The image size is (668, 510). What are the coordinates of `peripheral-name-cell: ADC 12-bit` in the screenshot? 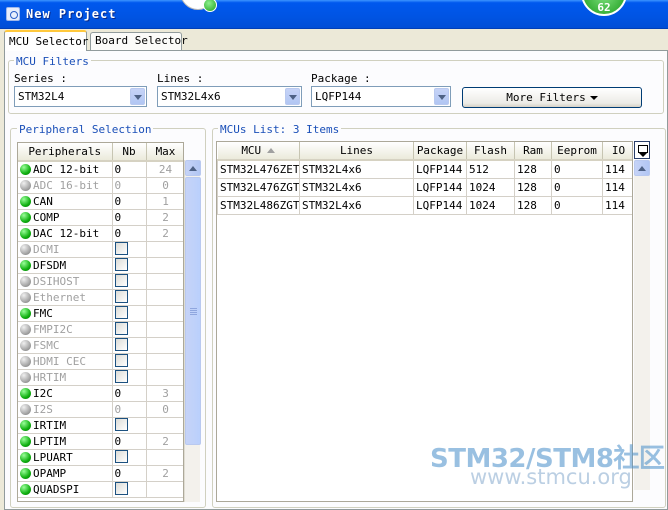 It's located at (65, 169).